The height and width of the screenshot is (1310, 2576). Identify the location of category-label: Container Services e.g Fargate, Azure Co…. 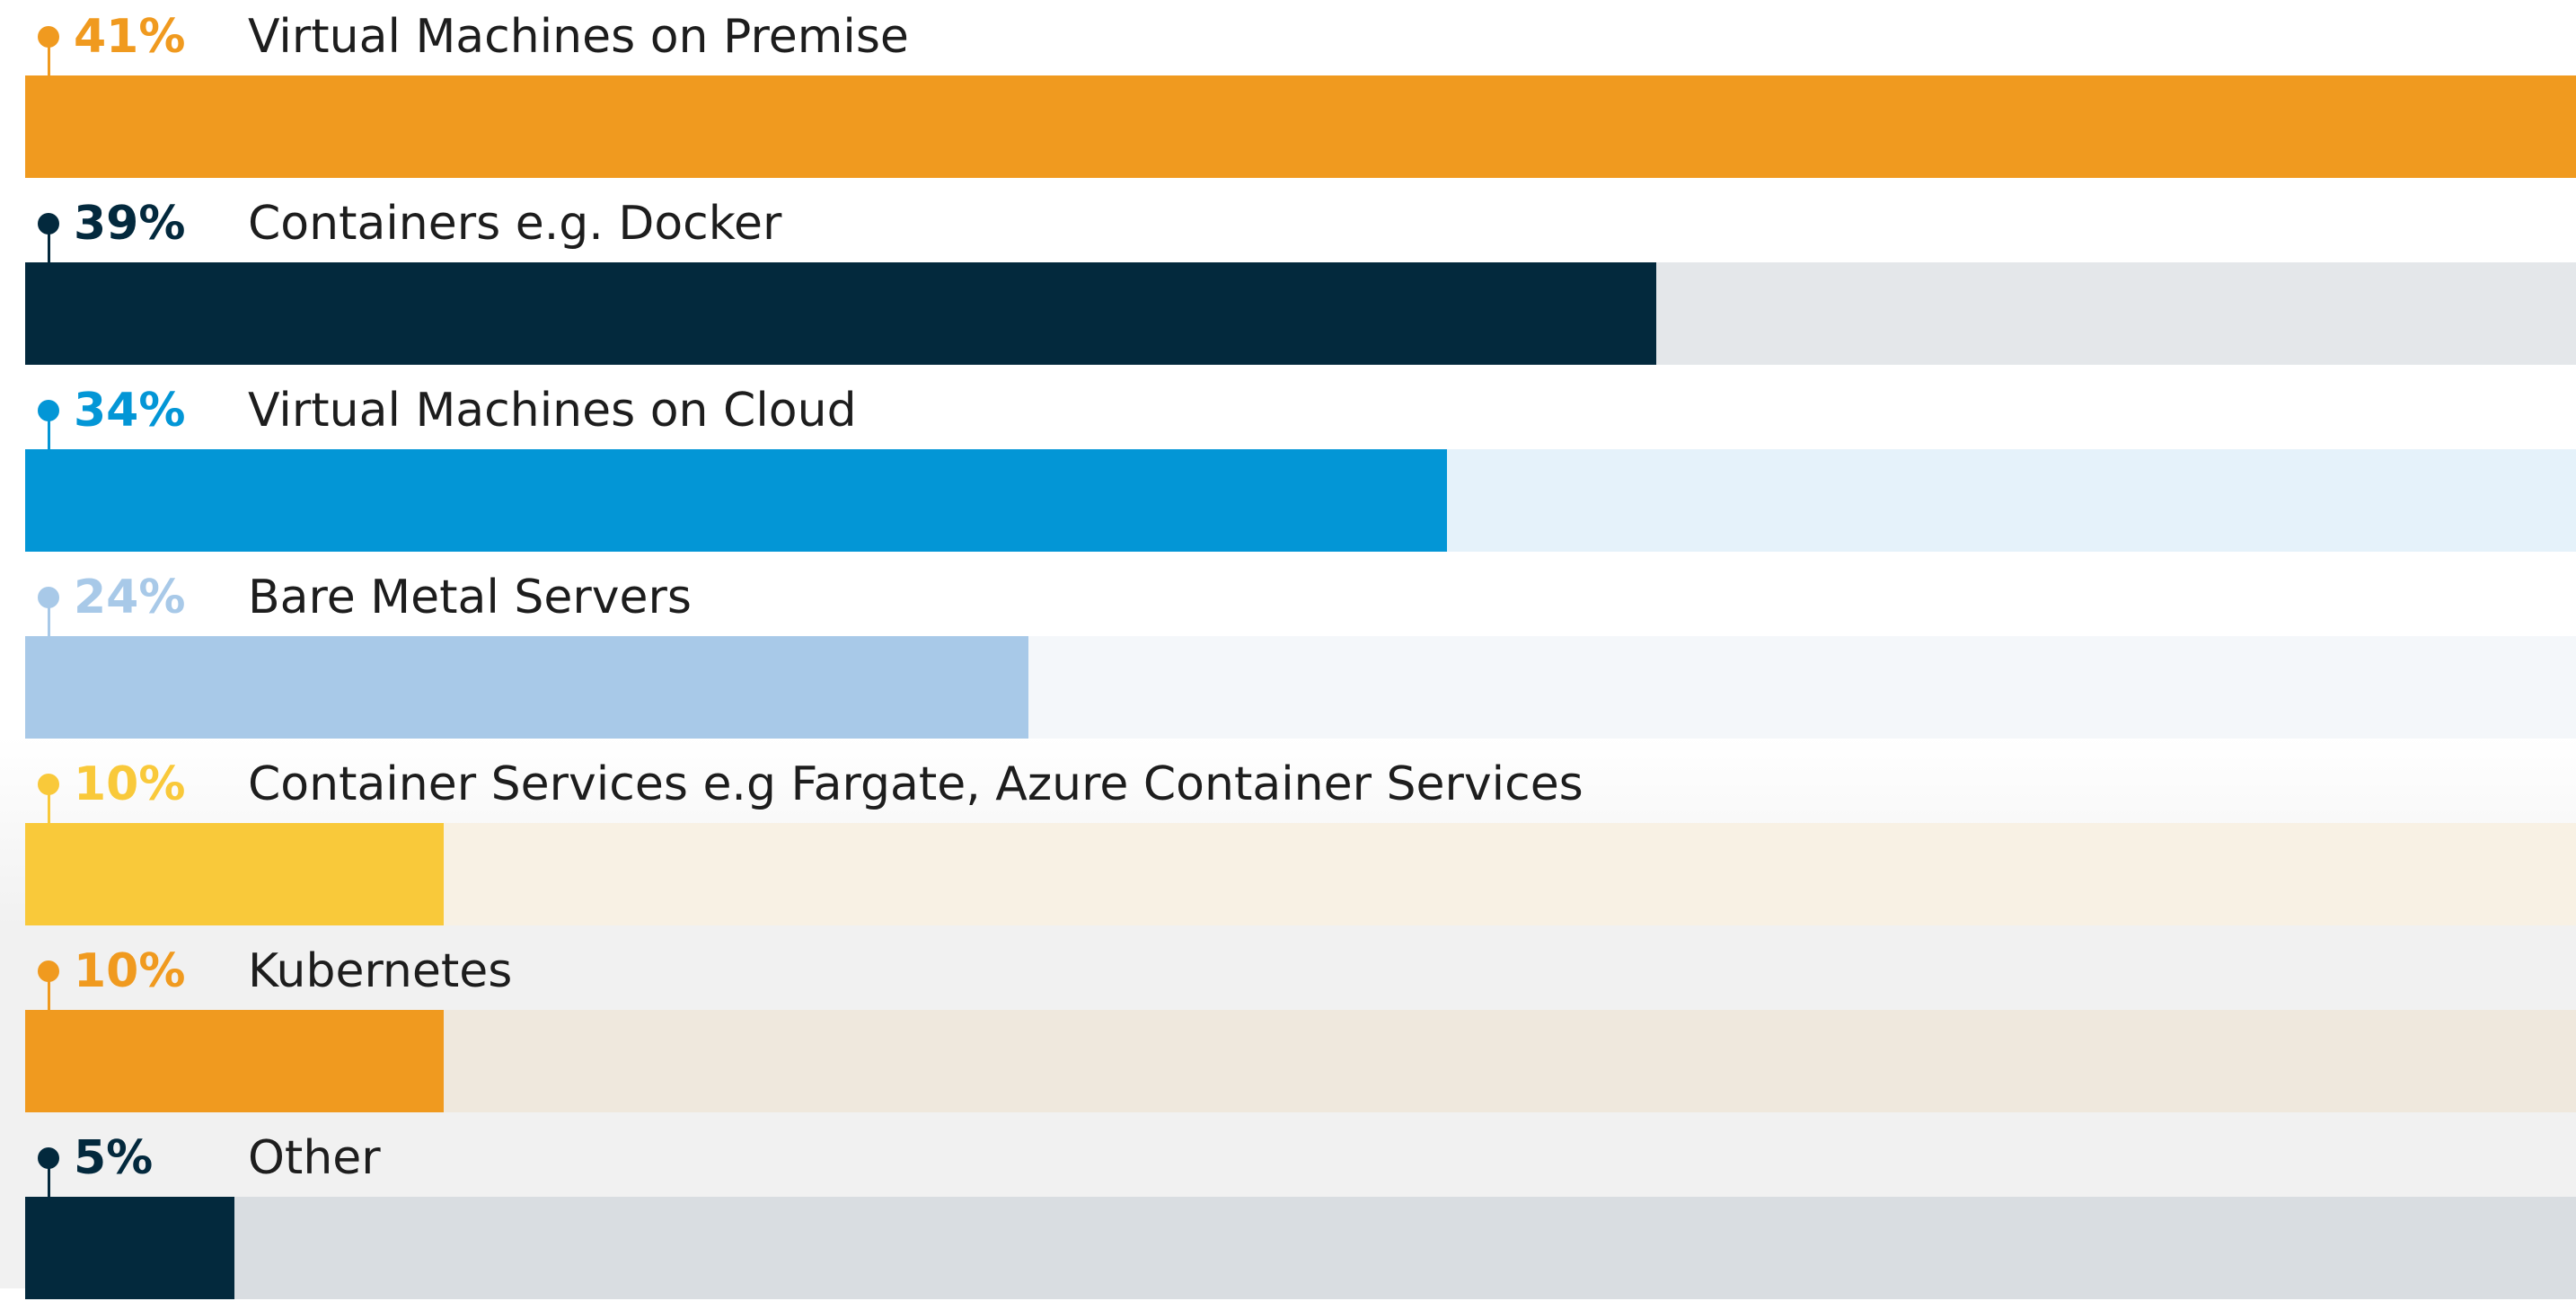
(916, 784).